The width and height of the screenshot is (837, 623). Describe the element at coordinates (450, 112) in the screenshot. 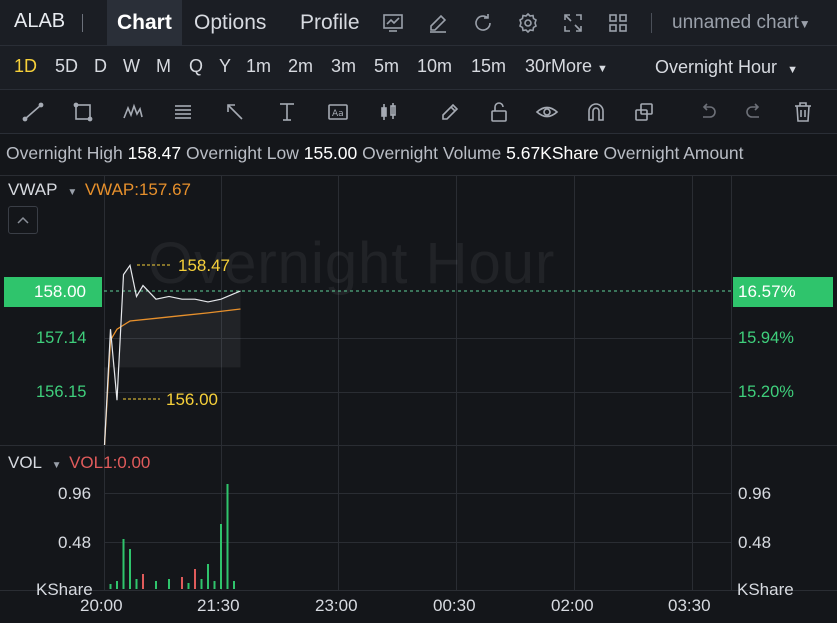

I see `brush-icon` at that location.